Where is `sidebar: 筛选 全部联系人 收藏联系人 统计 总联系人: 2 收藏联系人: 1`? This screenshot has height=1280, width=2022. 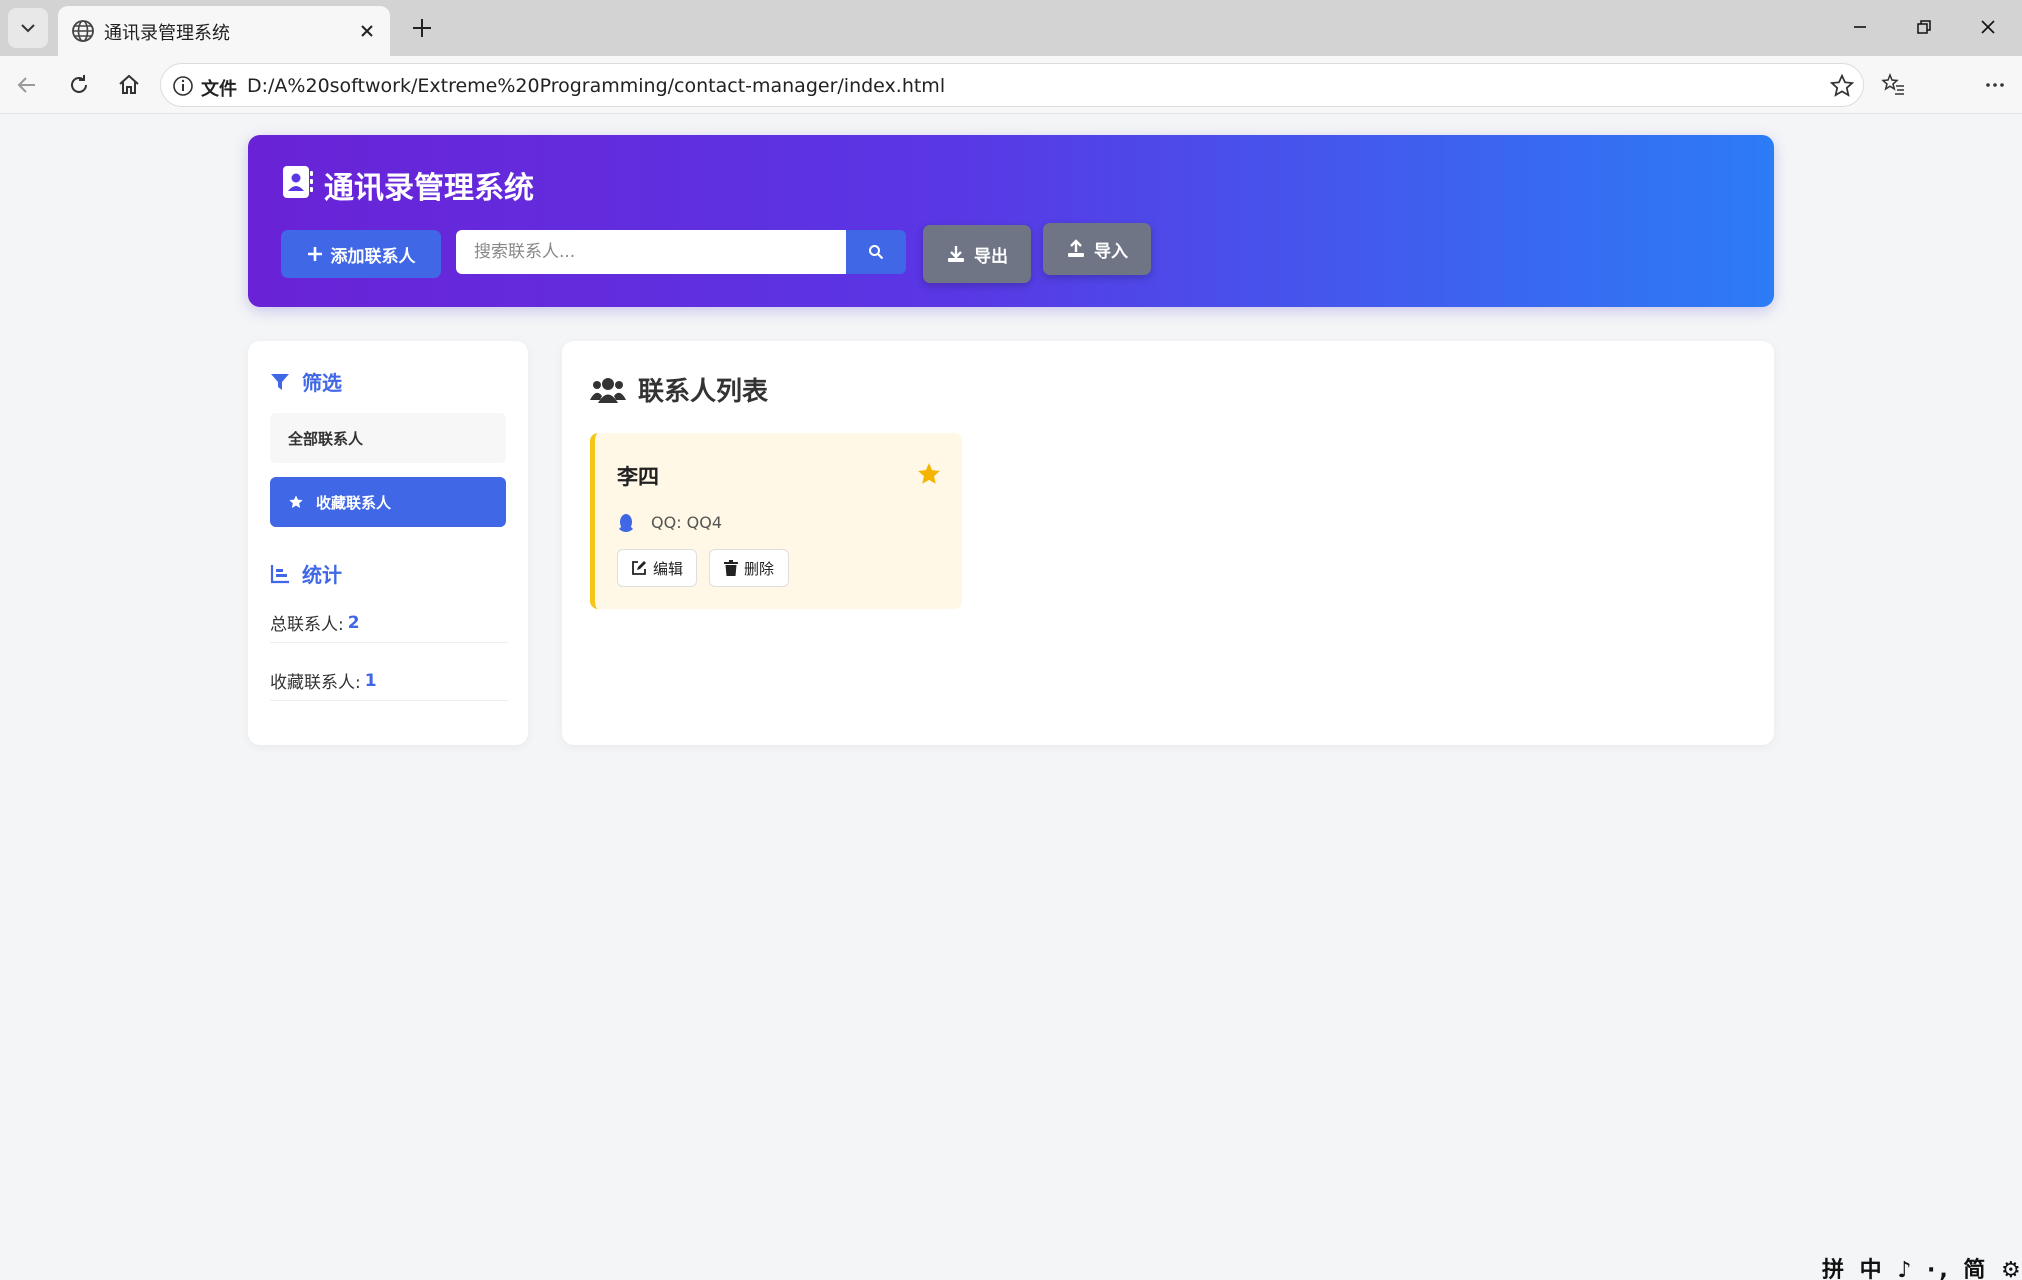 sidebar: 筛选 全部联系人 收藏联系人 统计 总联系人: 2 收藏联系人: 1 is located at coordinates (388, 543).